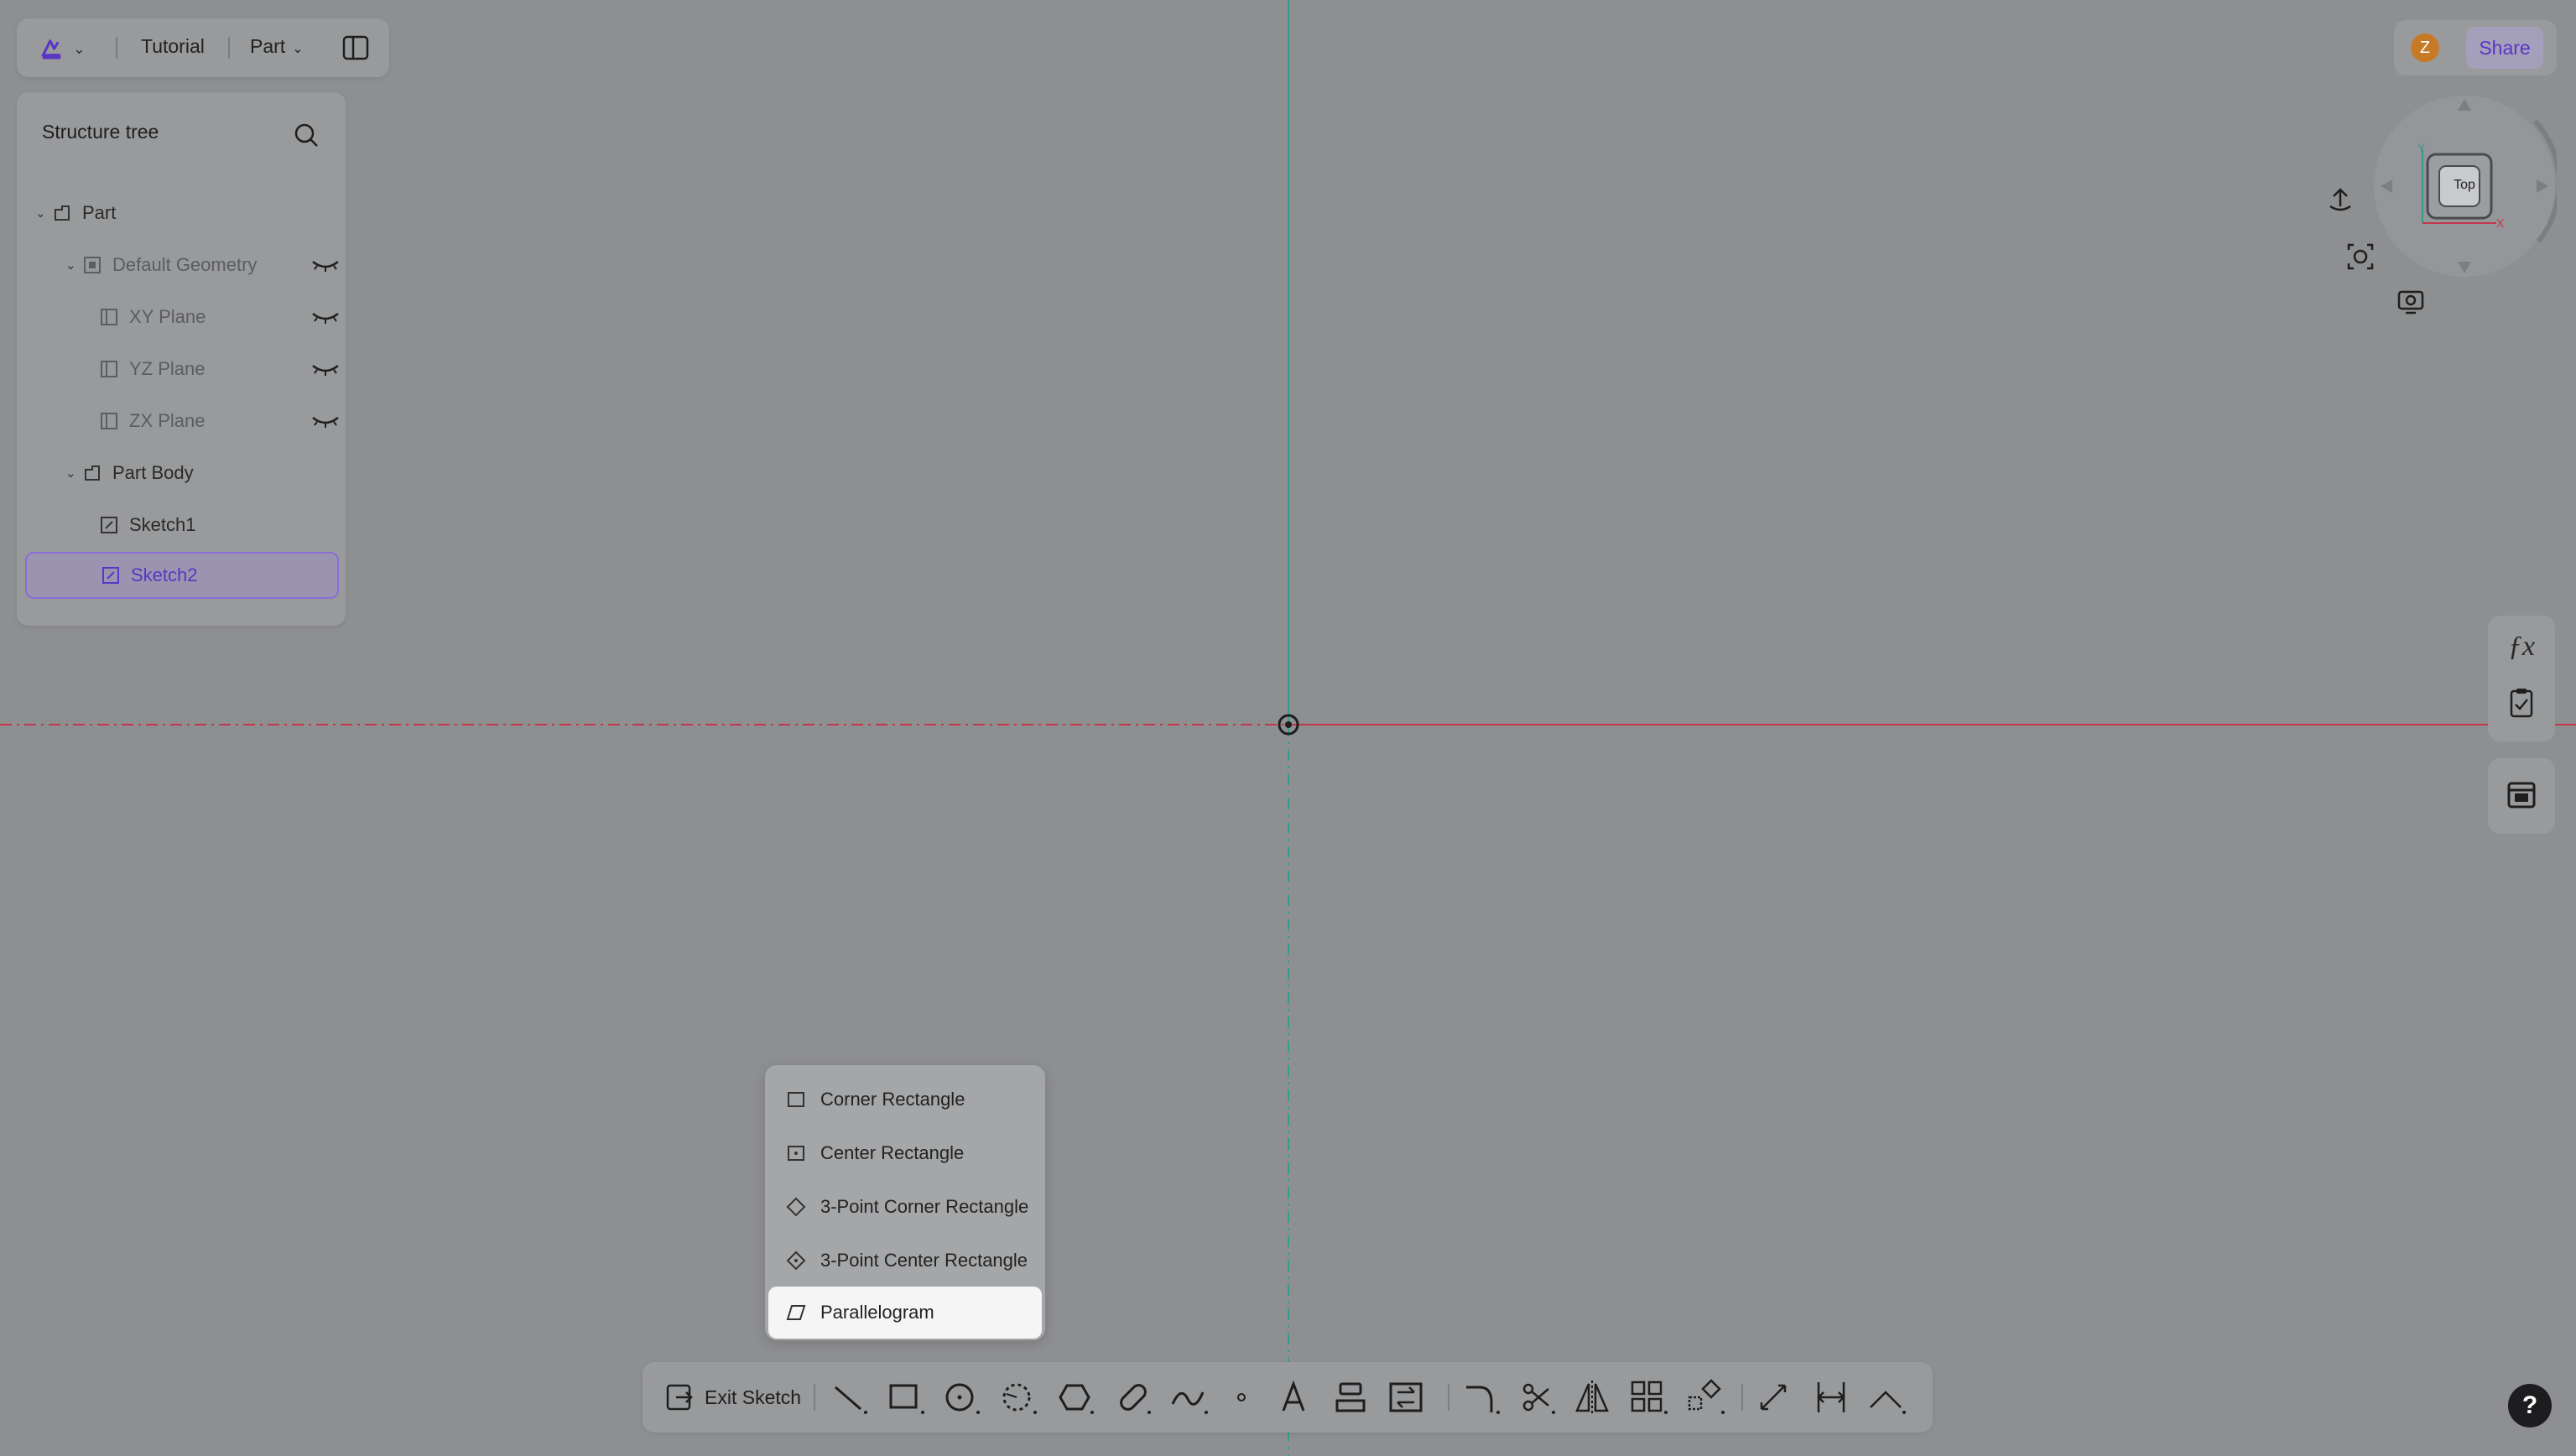  What do you see at coordinates (219, 317) in the screenshot?
I see `tree-item-xy-plane: XY Plane` at bounding box center [219, 317].